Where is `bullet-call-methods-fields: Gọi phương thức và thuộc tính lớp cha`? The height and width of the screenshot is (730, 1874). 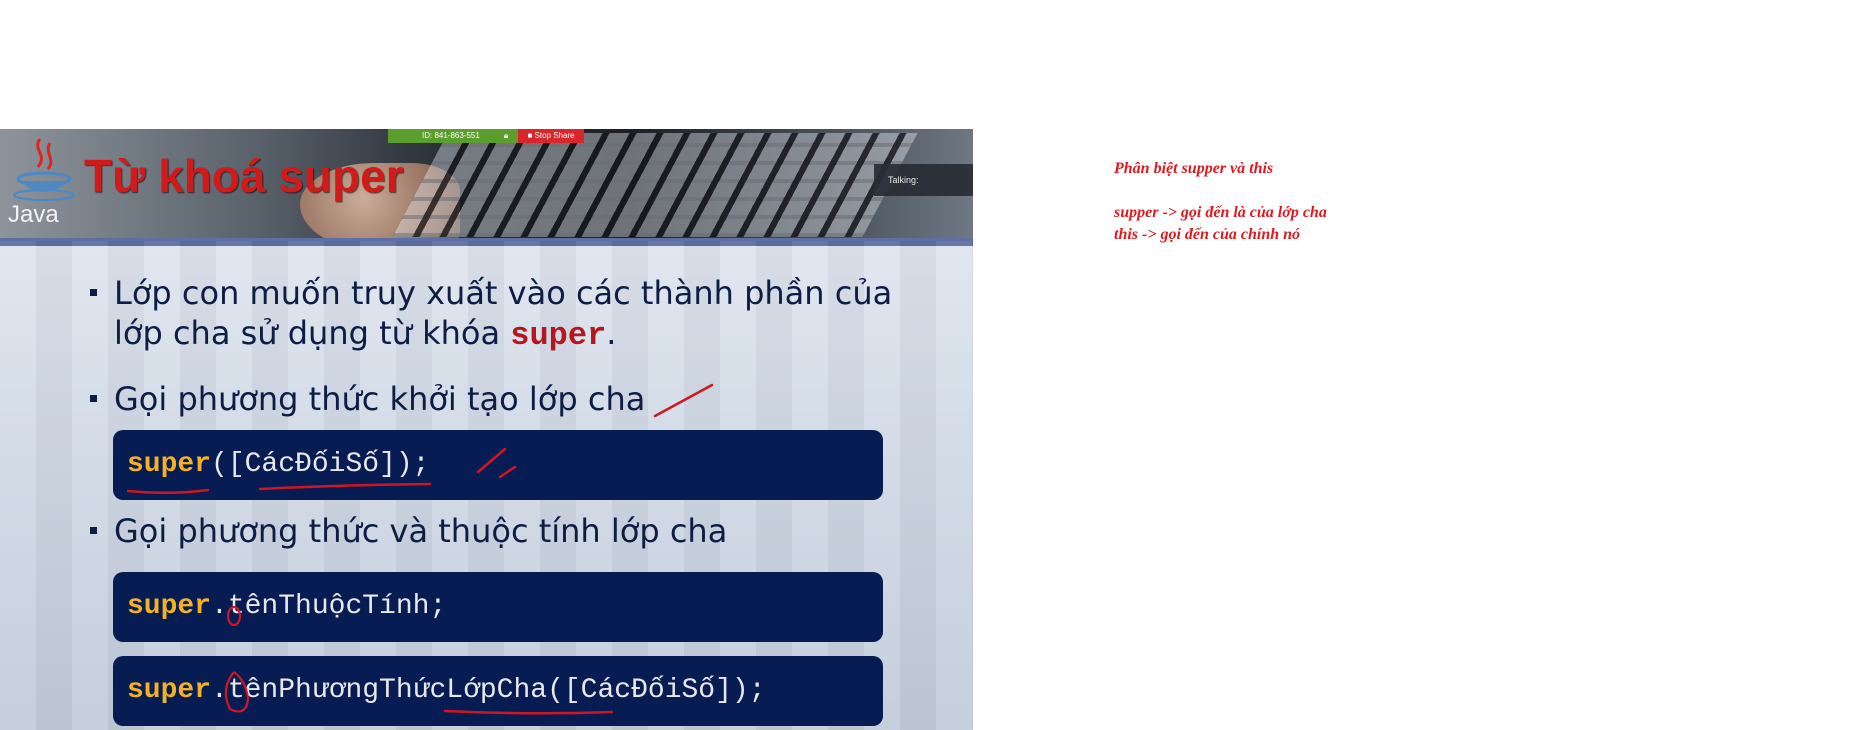 bullet-call-methods-fields: Gọi phương thức và thuộc tính lớp cha is located at coordinates (490, 531).